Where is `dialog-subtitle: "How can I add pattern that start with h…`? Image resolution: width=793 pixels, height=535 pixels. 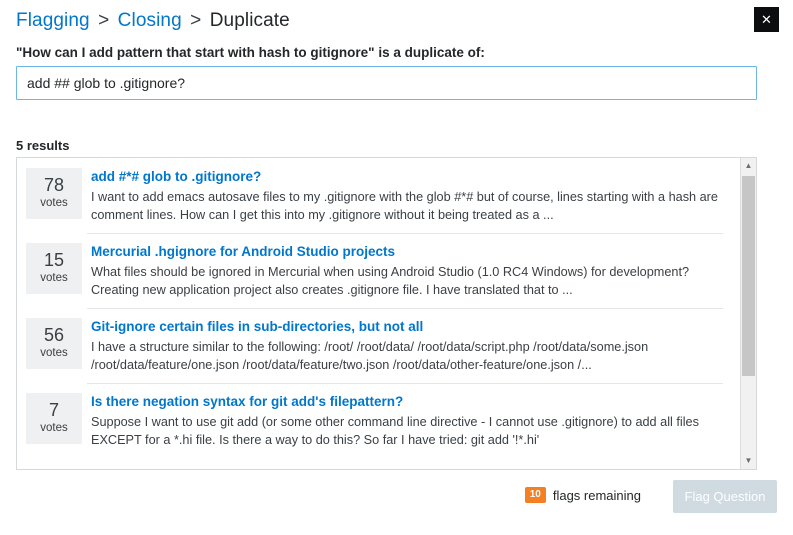 dialog-subtitle: "How can I add pattern that start with h… is located at coordinates (250, 52).